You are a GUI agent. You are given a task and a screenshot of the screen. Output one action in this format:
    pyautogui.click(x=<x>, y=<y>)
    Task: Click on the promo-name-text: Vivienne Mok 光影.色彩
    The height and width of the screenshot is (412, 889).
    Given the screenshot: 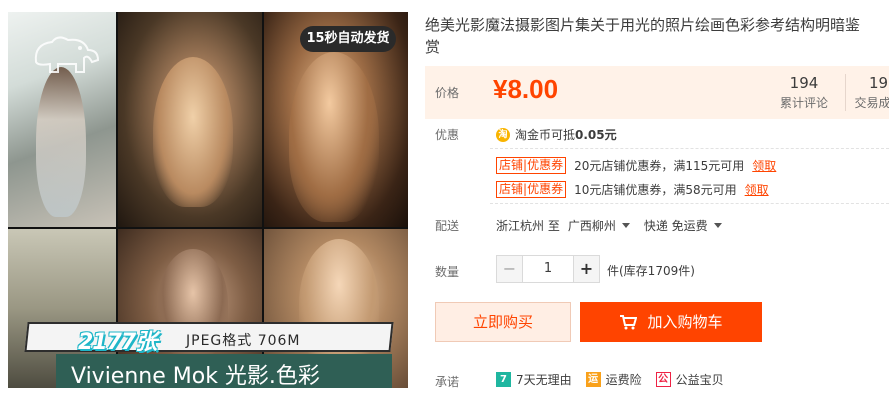 What is the action you would take?
    pyautogui.click(x=195, y=376)
    